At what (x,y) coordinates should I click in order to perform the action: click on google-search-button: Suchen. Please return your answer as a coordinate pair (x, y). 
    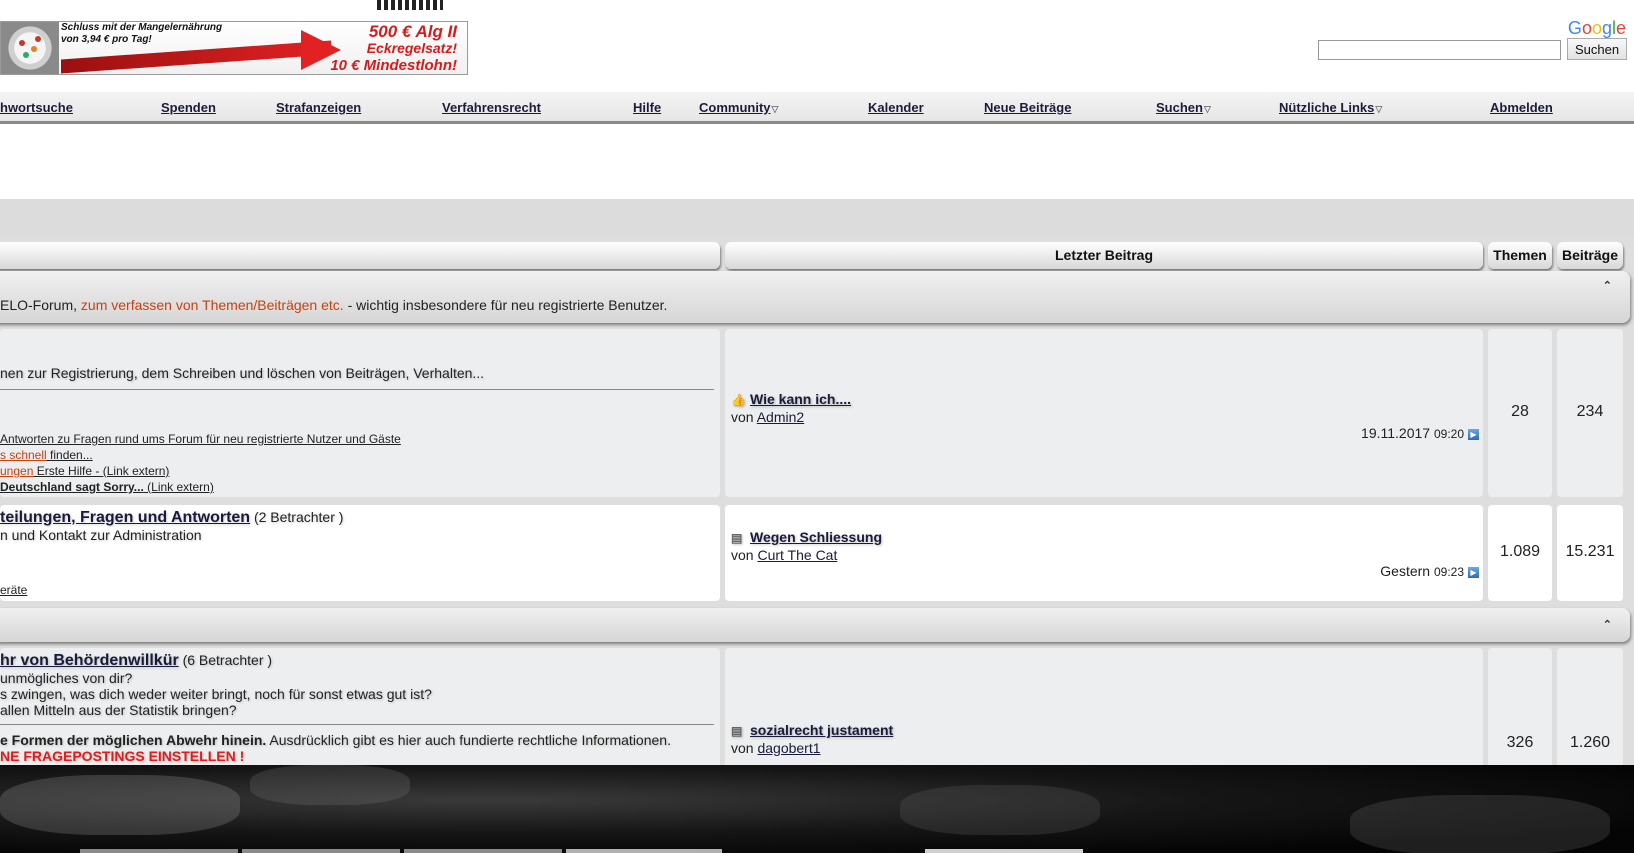
    Looking at the image, I should click on (1597, 49).